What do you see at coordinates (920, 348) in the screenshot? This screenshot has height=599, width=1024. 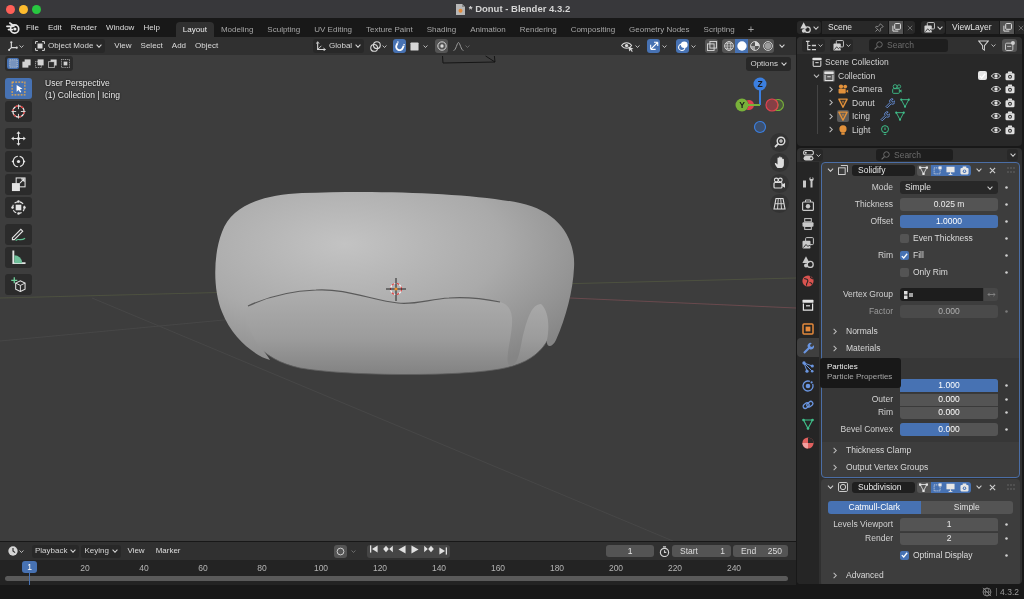 I see `subpanel-header: Materials` at bounding box center [920, 348].